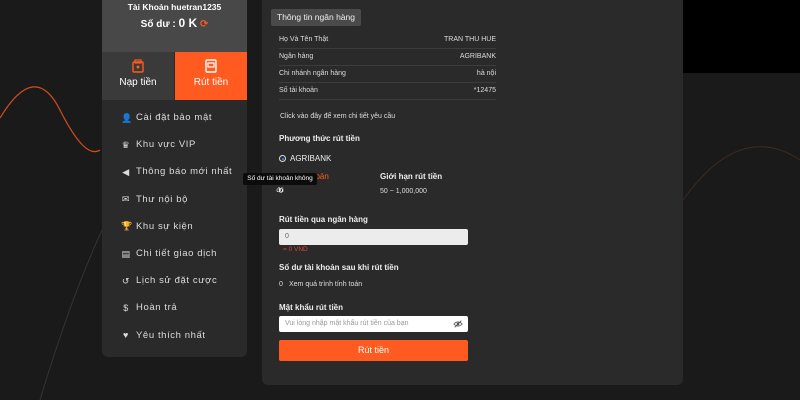 Image resolution: width=800 pixels, height=400 pixels. I want to click on bank-row-name: Họ Và Tên Thật TRAN THU HUE, so click(387, 39).